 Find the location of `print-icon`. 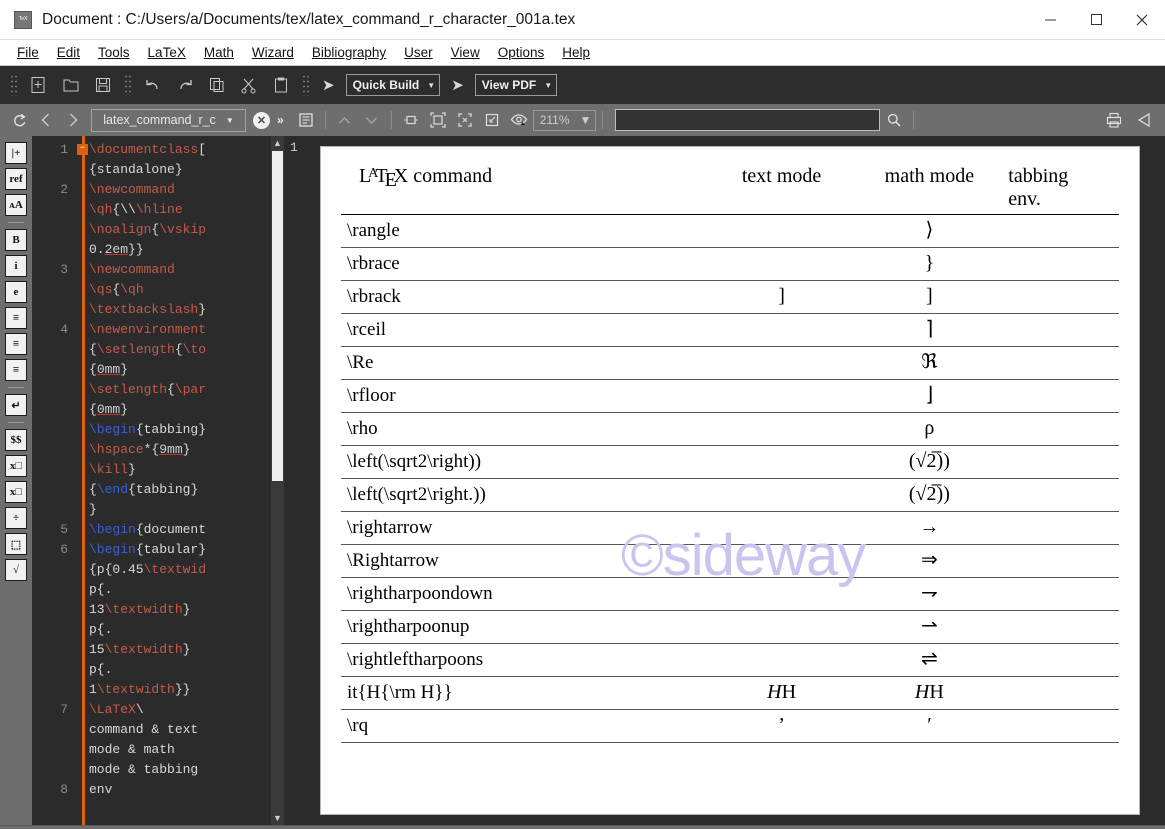

print-icon is located at coordinates (1114, 120).